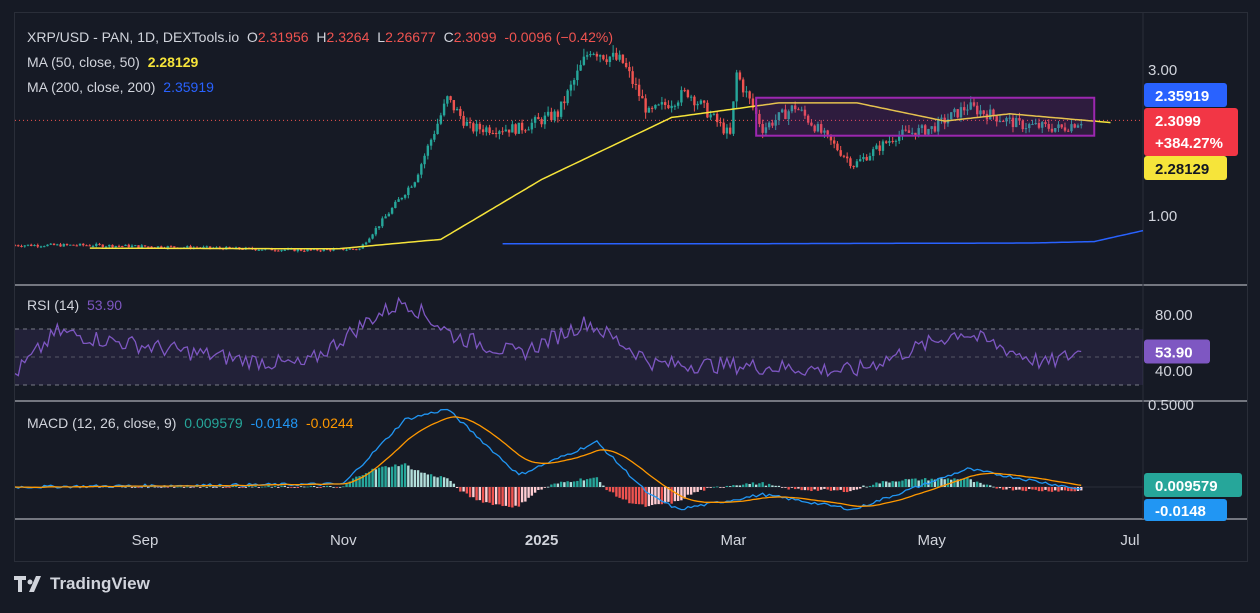 Image resolution: width=1260 pixels, height=613 pixels. I want to click on time-tick-label: Mar, so click(733, 540).